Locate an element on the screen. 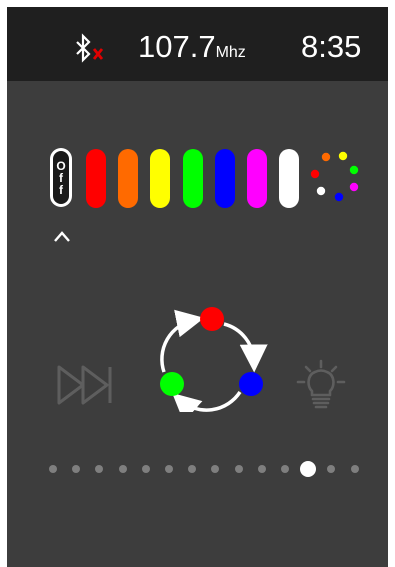 The height and width of the screenshot is (567, 395). skip-forward-icon is located at coordinates (85, 385).